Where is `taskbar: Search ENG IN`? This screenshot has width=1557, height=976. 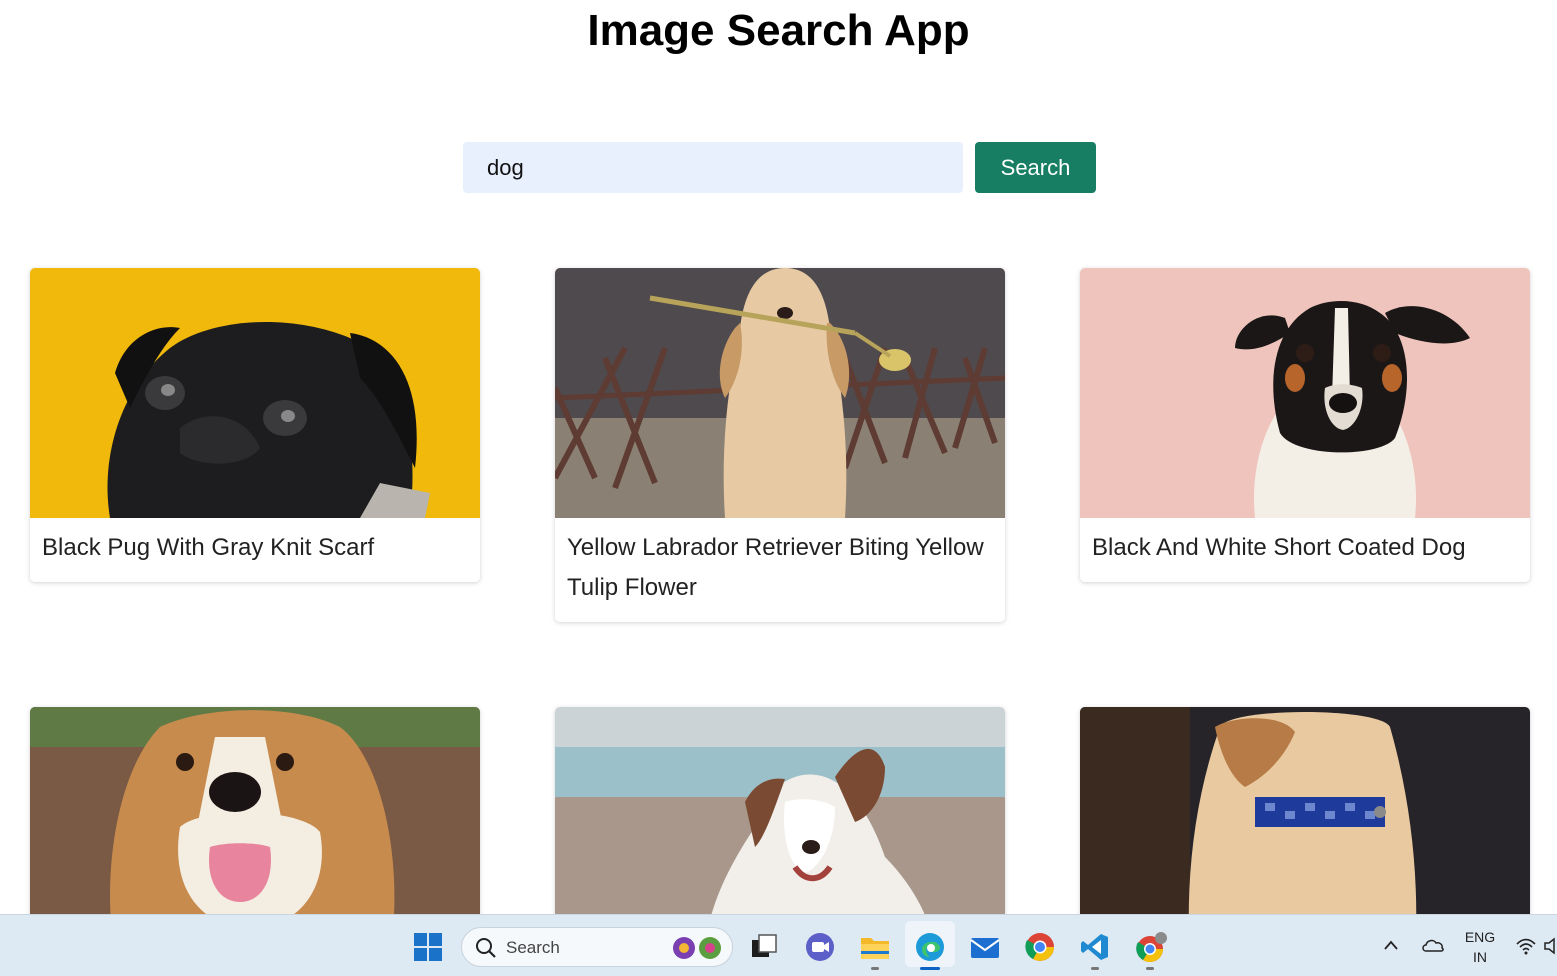 taskbar: Search ENG IN is located at coordinates (778, 945).